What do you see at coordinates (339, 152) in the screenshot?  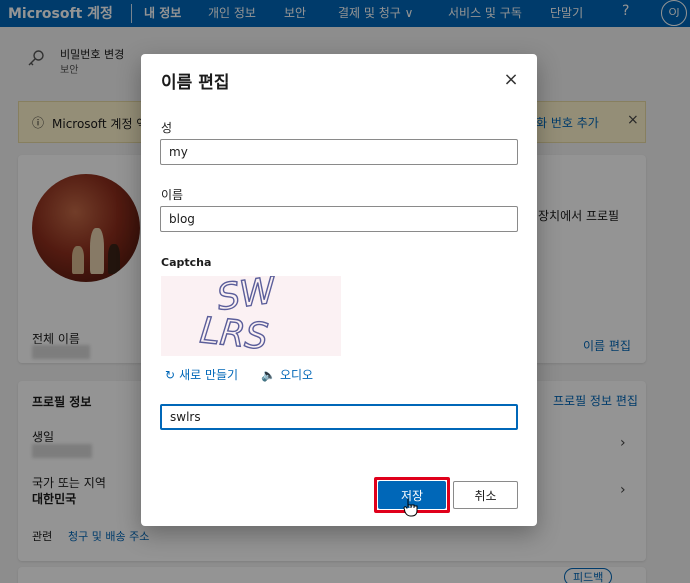 I see `surname-input` at bounding box center [339, 152].